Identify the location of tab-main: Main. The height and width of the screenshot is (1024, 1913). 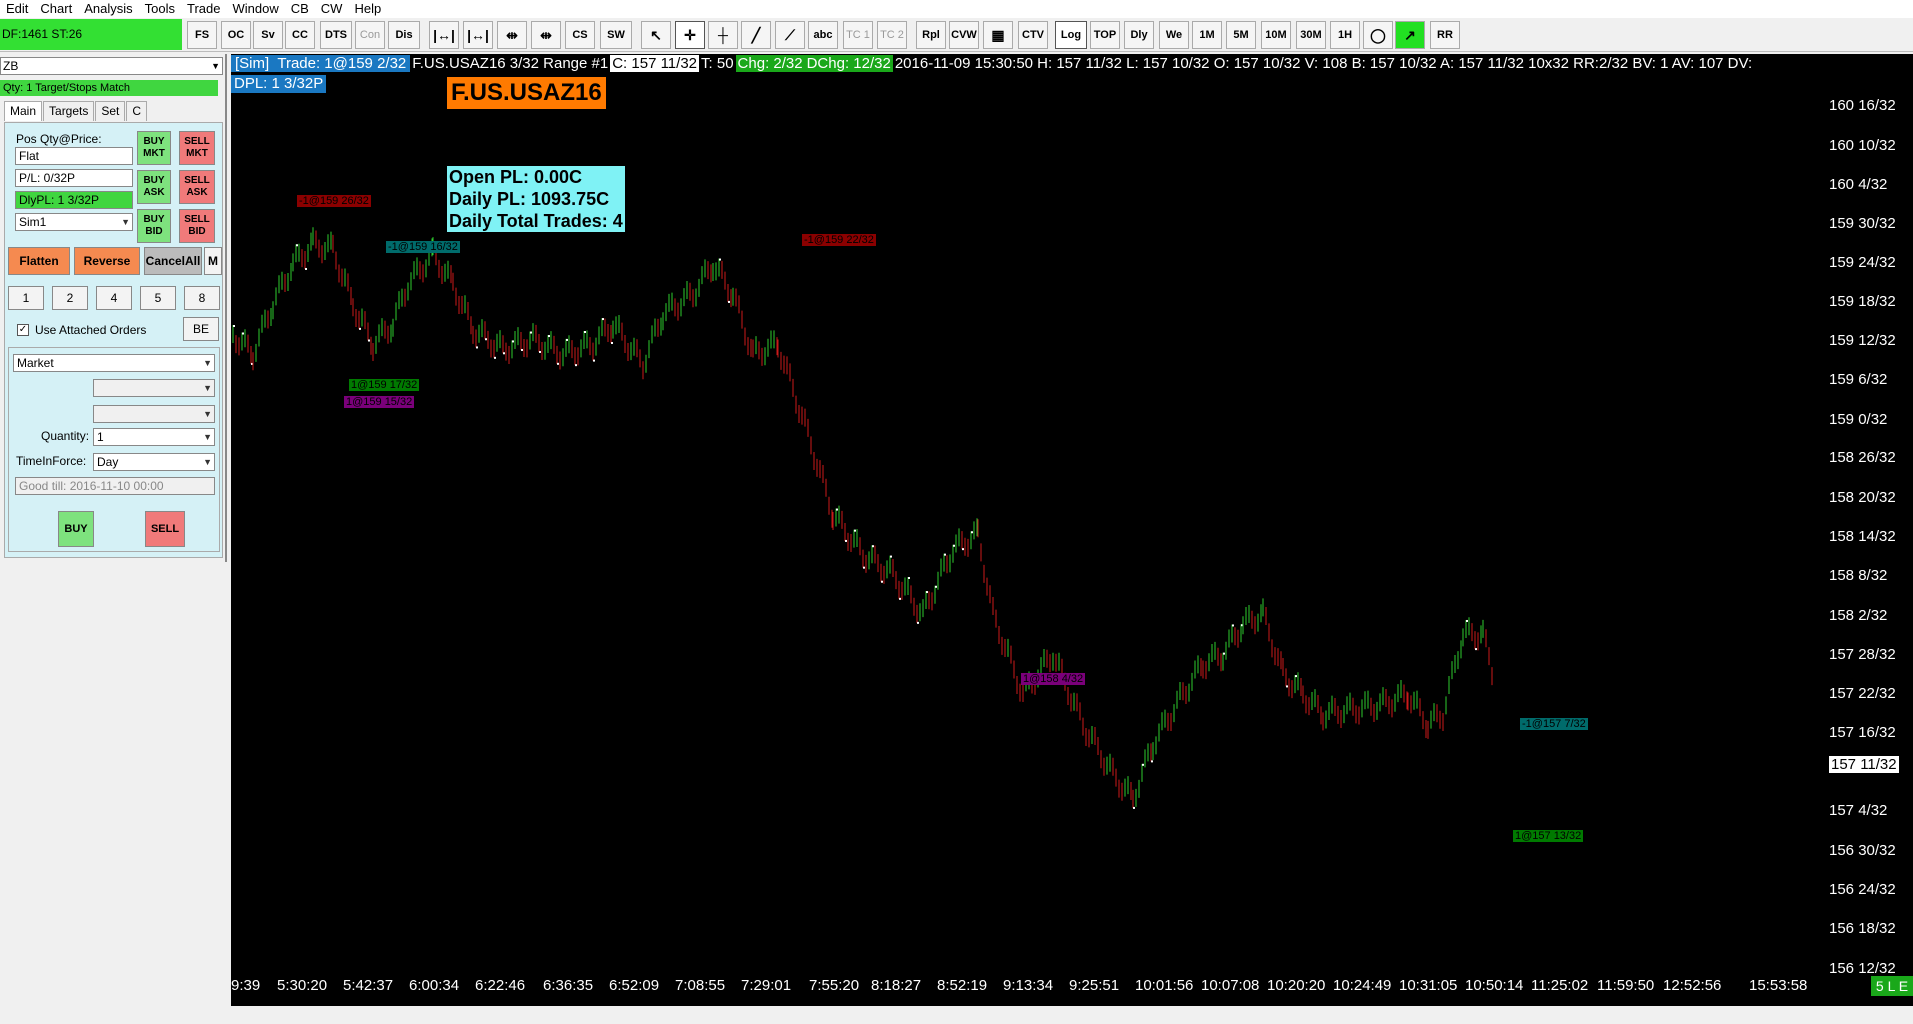
(23, 111).